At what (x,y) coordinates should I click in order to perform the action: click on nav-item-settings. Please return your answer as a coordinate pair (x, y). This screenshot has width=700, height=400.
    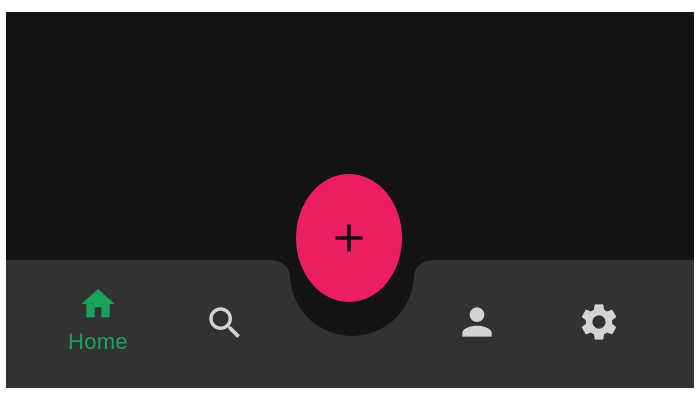
    Looking at the image, I should click on (599, 322).